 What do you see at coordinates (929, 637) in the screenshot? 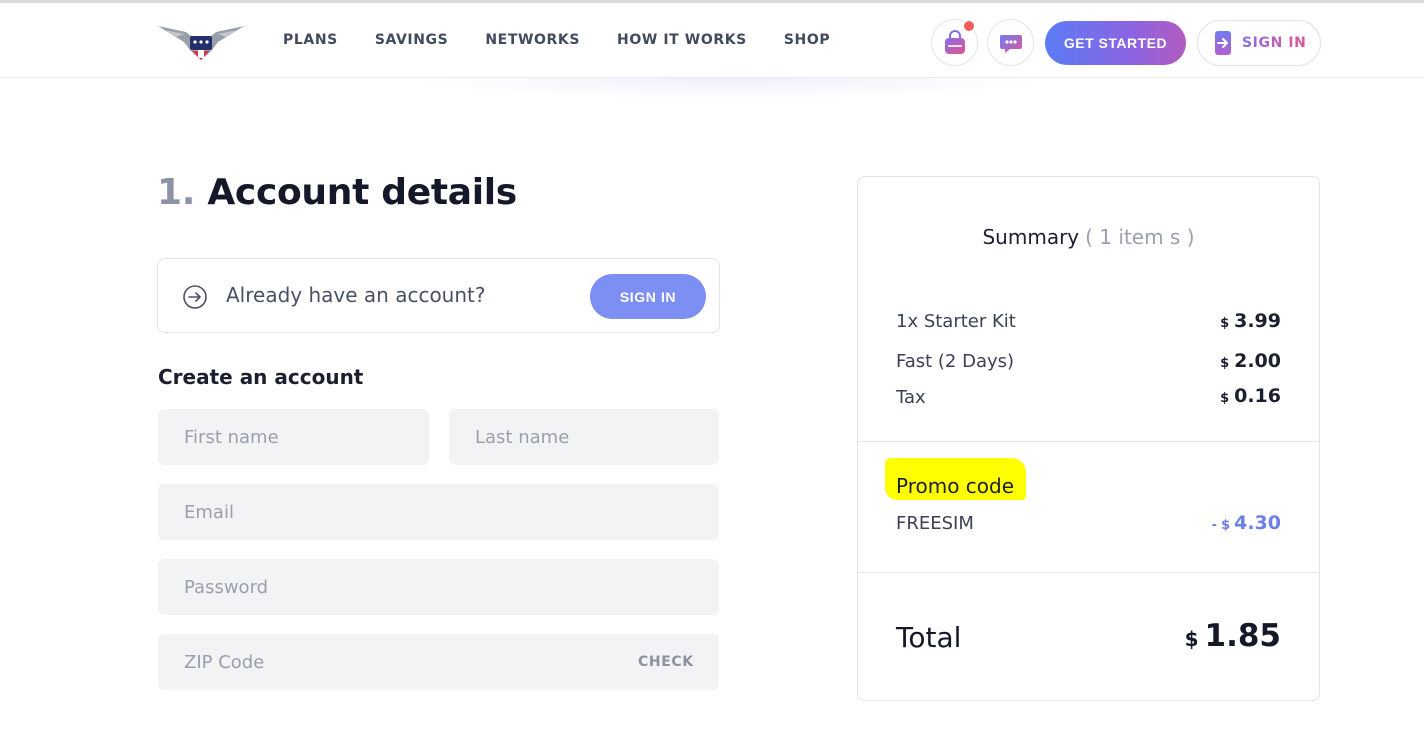
I see `total-label: Total` at bounding box center [929, 637].